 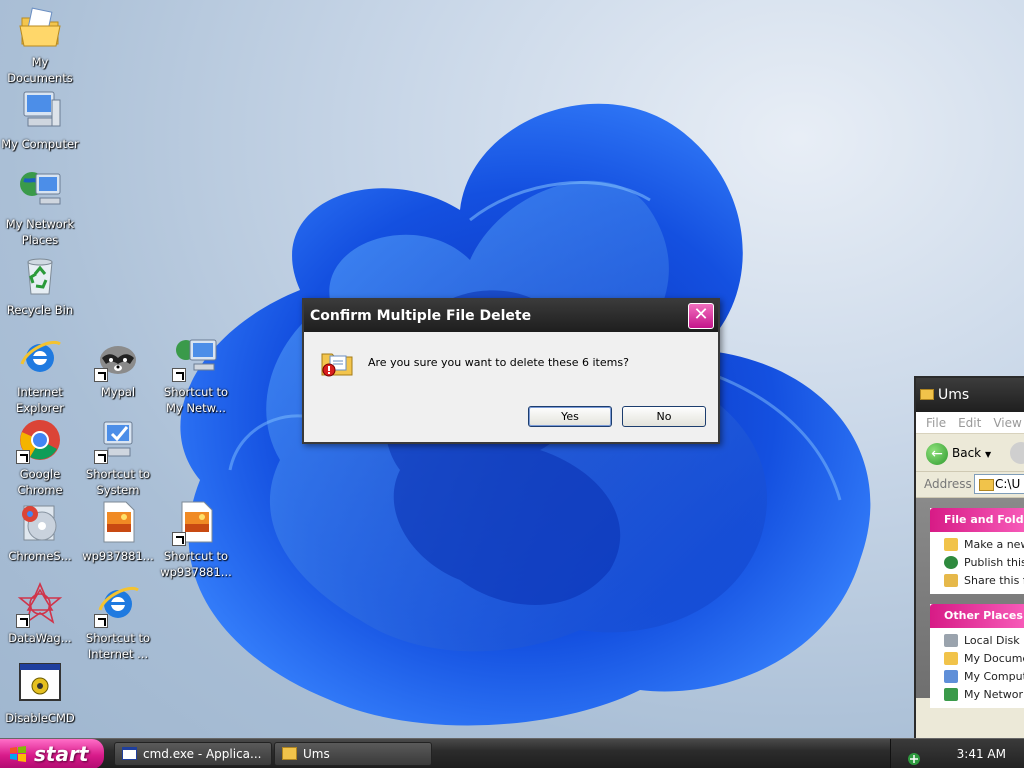 I want to click on windows-flag-icon, so click(x=18, y=754).